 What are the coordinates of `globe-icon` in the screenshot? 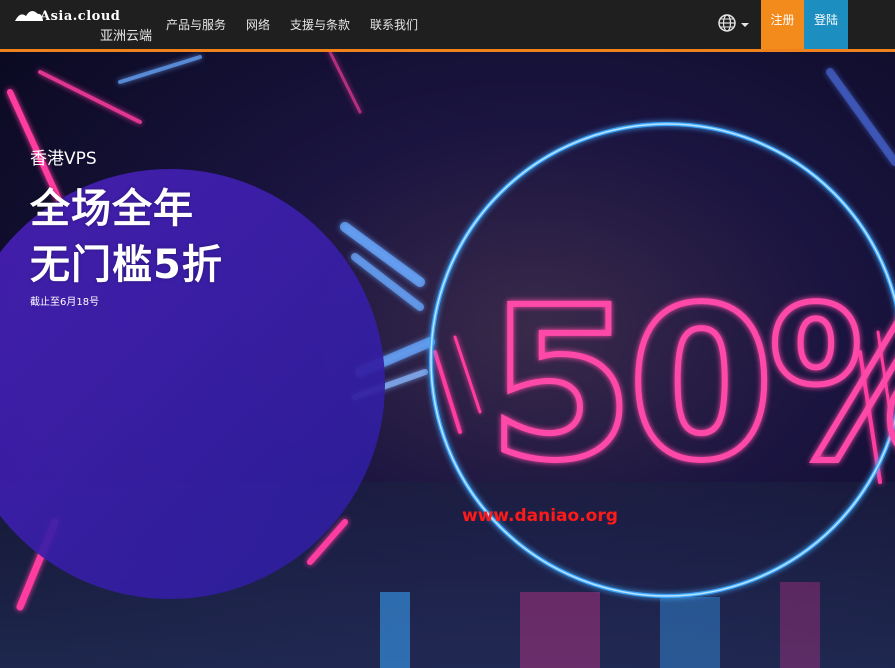 It's located at (727, 23).